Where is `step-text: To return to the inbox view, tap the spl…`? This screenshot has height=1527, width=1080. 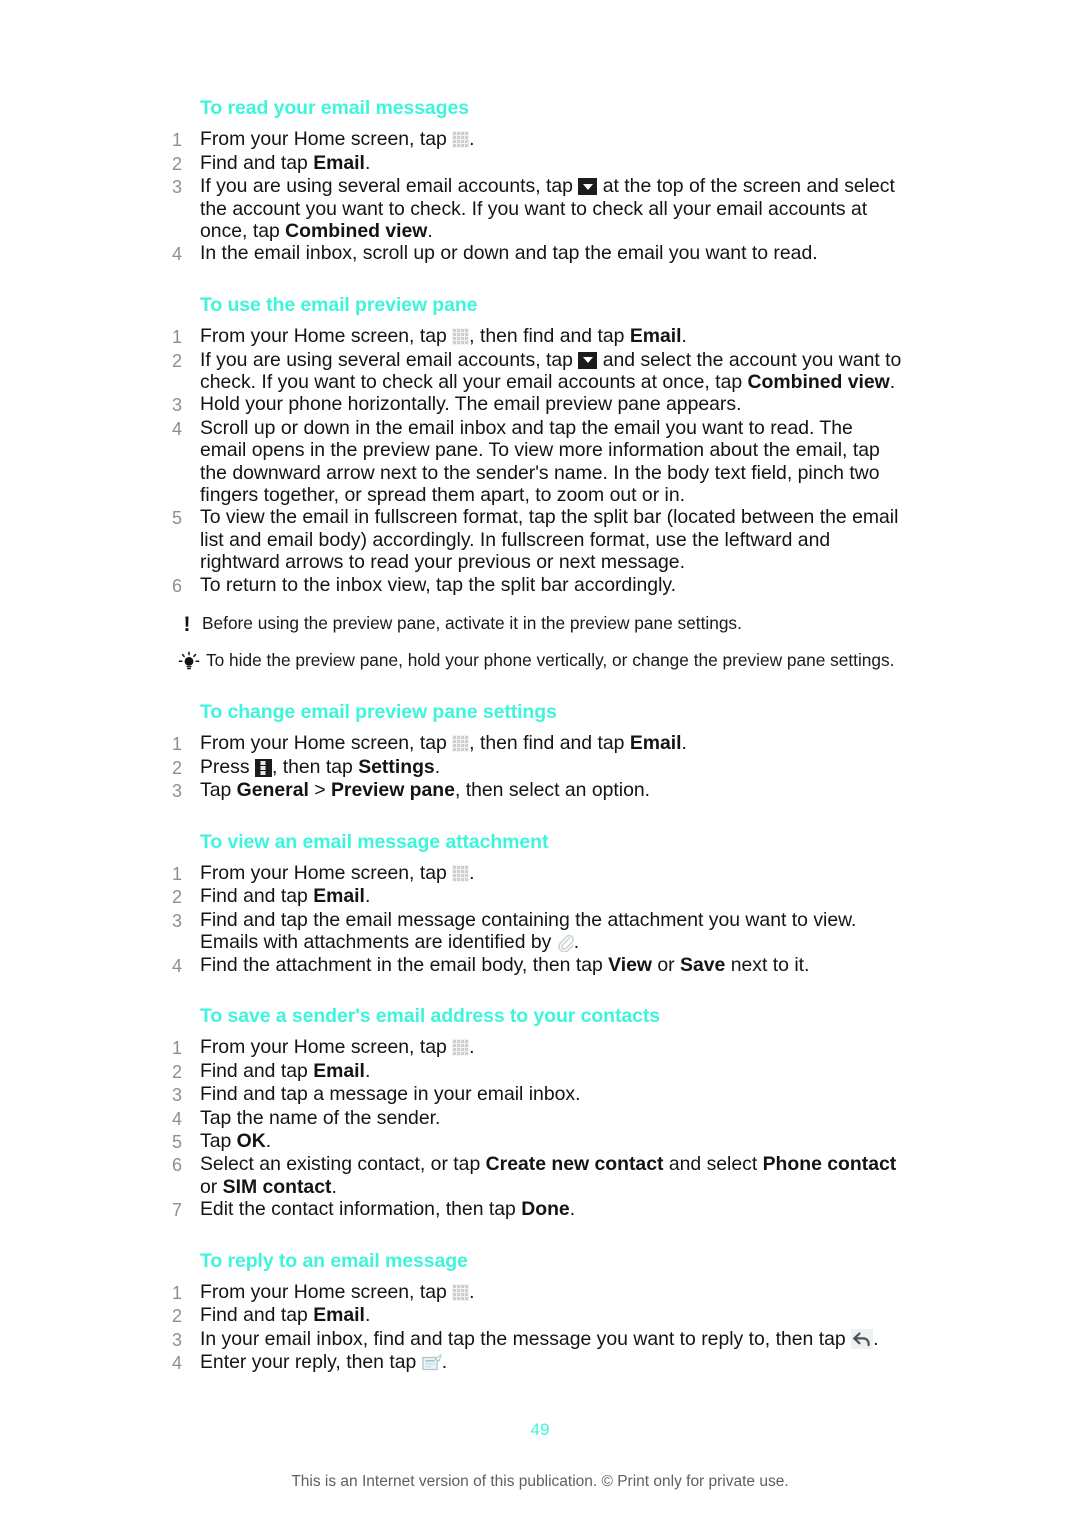 step-text: To return to the inbox view, tap the spl… is located at coordinates (438, 584).